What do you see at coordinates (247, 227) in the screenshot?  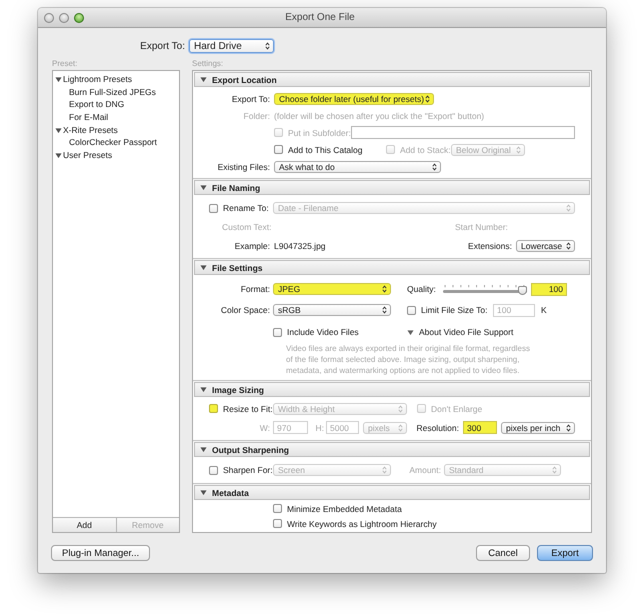 I see `info-text: Custom Text:` at bounding box center [247, 227].